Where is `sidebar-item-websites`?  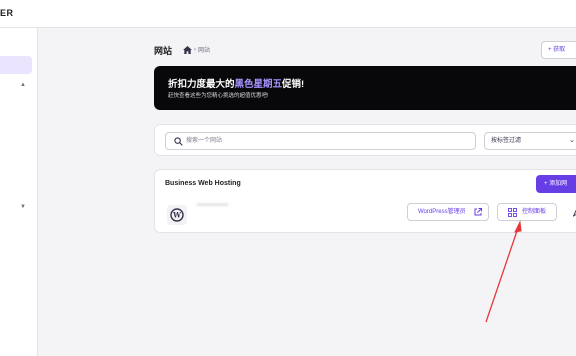 sidebar-item-websites is located at coordinates (16, 65).